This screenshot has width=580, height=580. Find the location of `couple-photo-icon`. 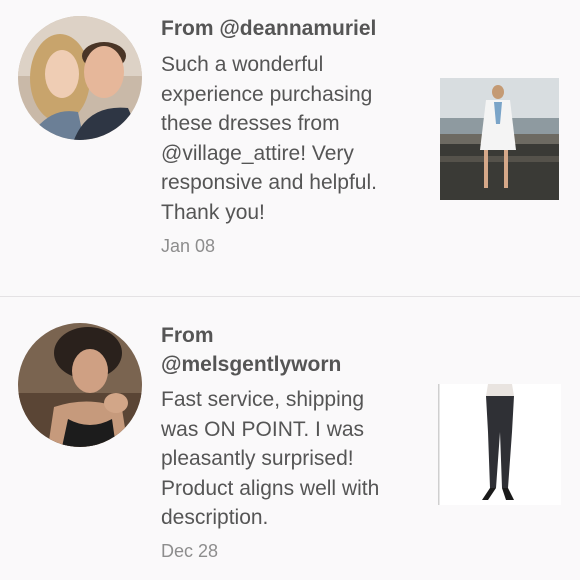

couple-photo-icon is located at coordinates (80, 78).